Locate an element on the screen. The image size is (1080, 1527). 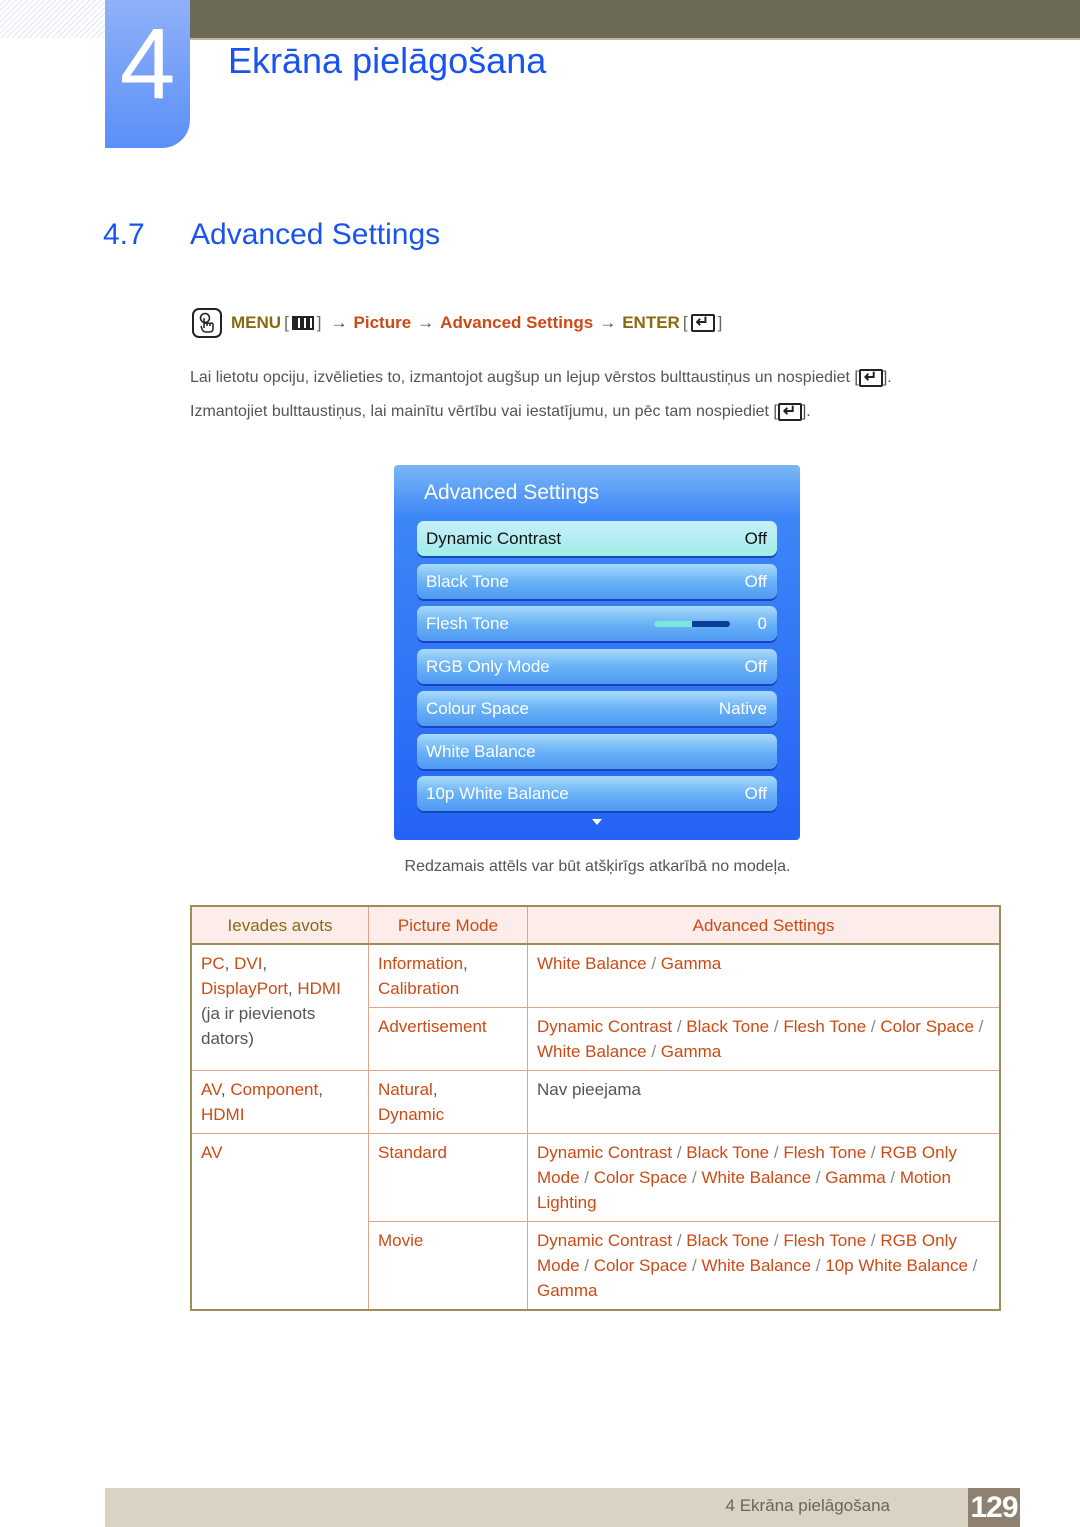
osd-item-black-tone: Black Tone Off is located at coordinates (597, 581).